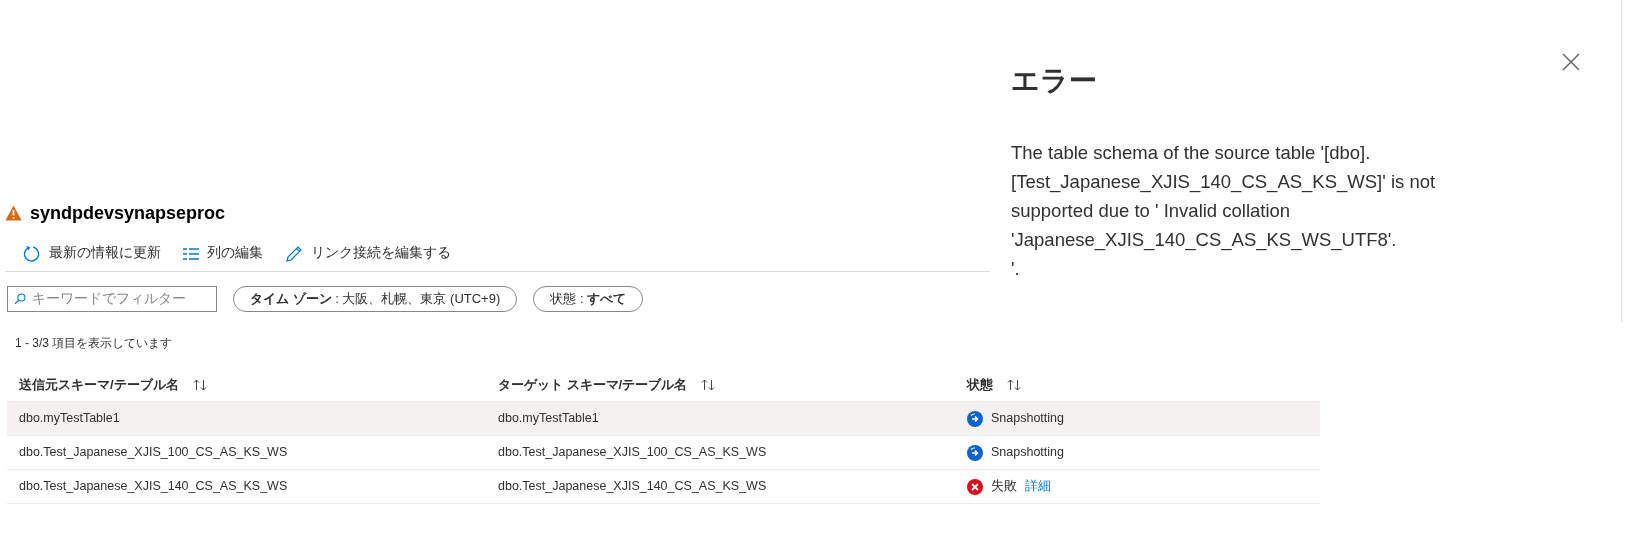 The image size is (1629, 533). What do you see at coordinates (32, 253) in the screenshot?
I see `refresh-icon` at bounding box center [32, 253].